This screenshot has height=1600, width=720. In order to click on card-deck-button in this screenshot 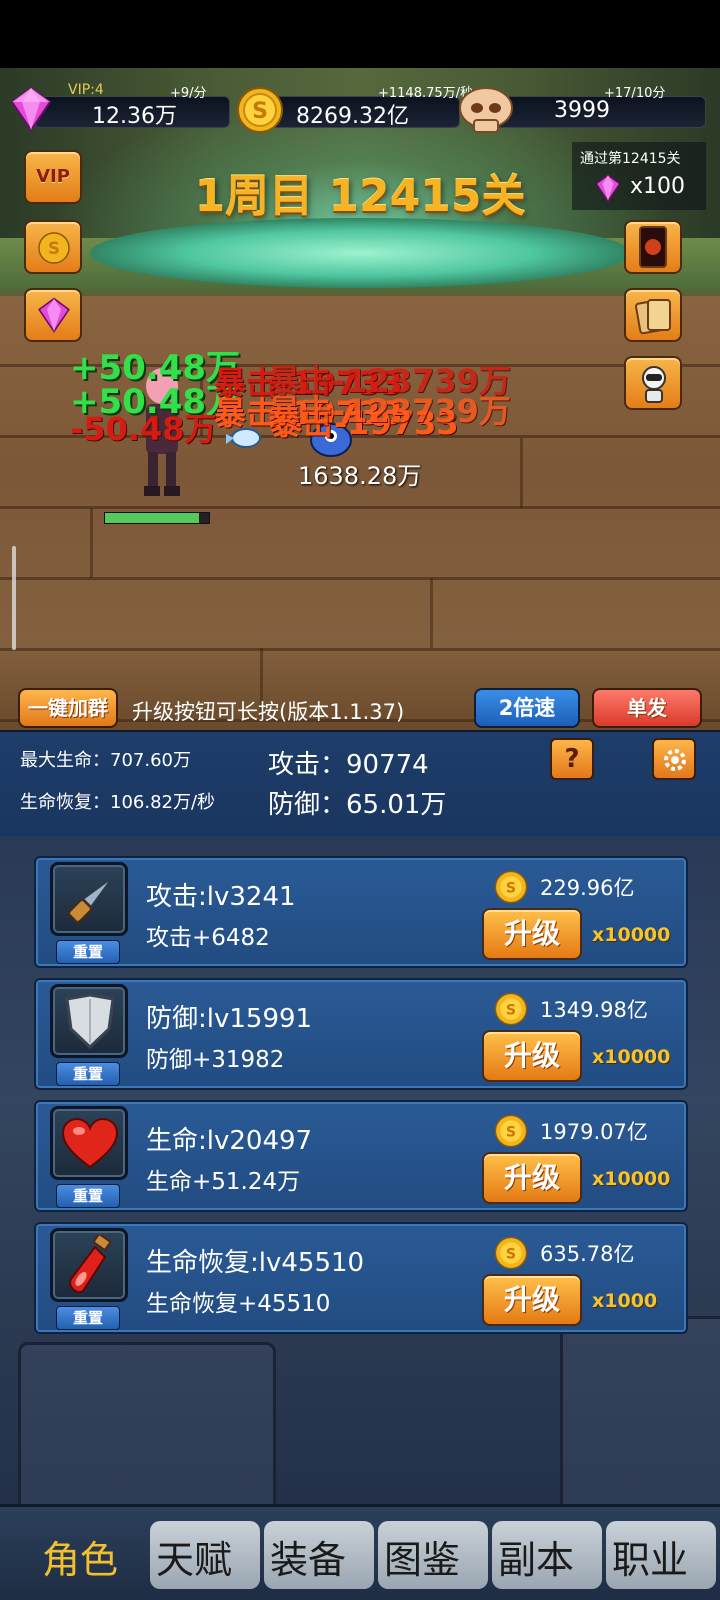, I will do `click(653, 247)`.